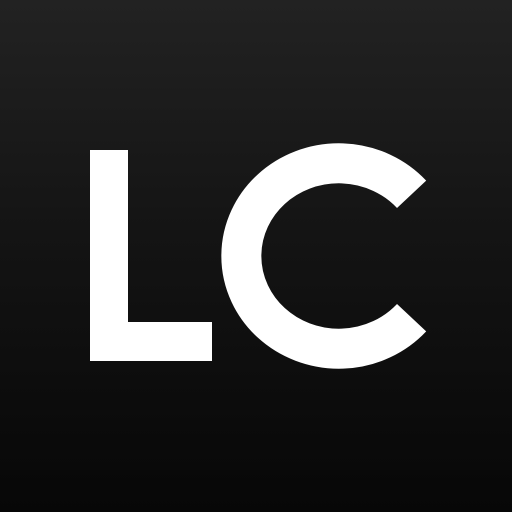 The width and height of the screenshot is (512, 512). What do you see at coordinates (151, 255) in the screenshot?
I see `logo-letter-l` at bounding box center [151, 255].